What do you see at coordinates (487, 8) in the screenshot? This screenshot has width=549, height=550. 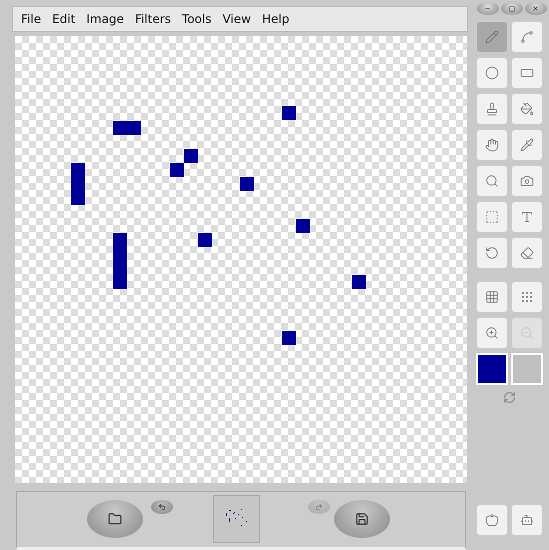 I see `minimize-icon` at bounding box center [487, 8].